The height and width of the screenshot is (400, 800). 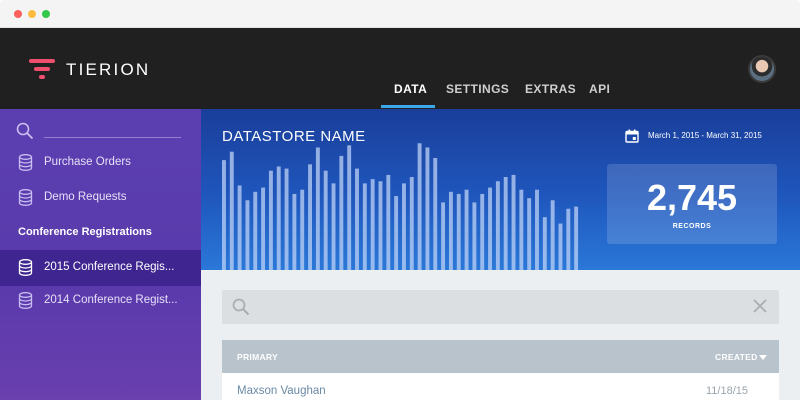 What do you see at coordinates (692, 226) in the screenshot?
I see `records-label: RECORDS` at bounding box center [692, 226].